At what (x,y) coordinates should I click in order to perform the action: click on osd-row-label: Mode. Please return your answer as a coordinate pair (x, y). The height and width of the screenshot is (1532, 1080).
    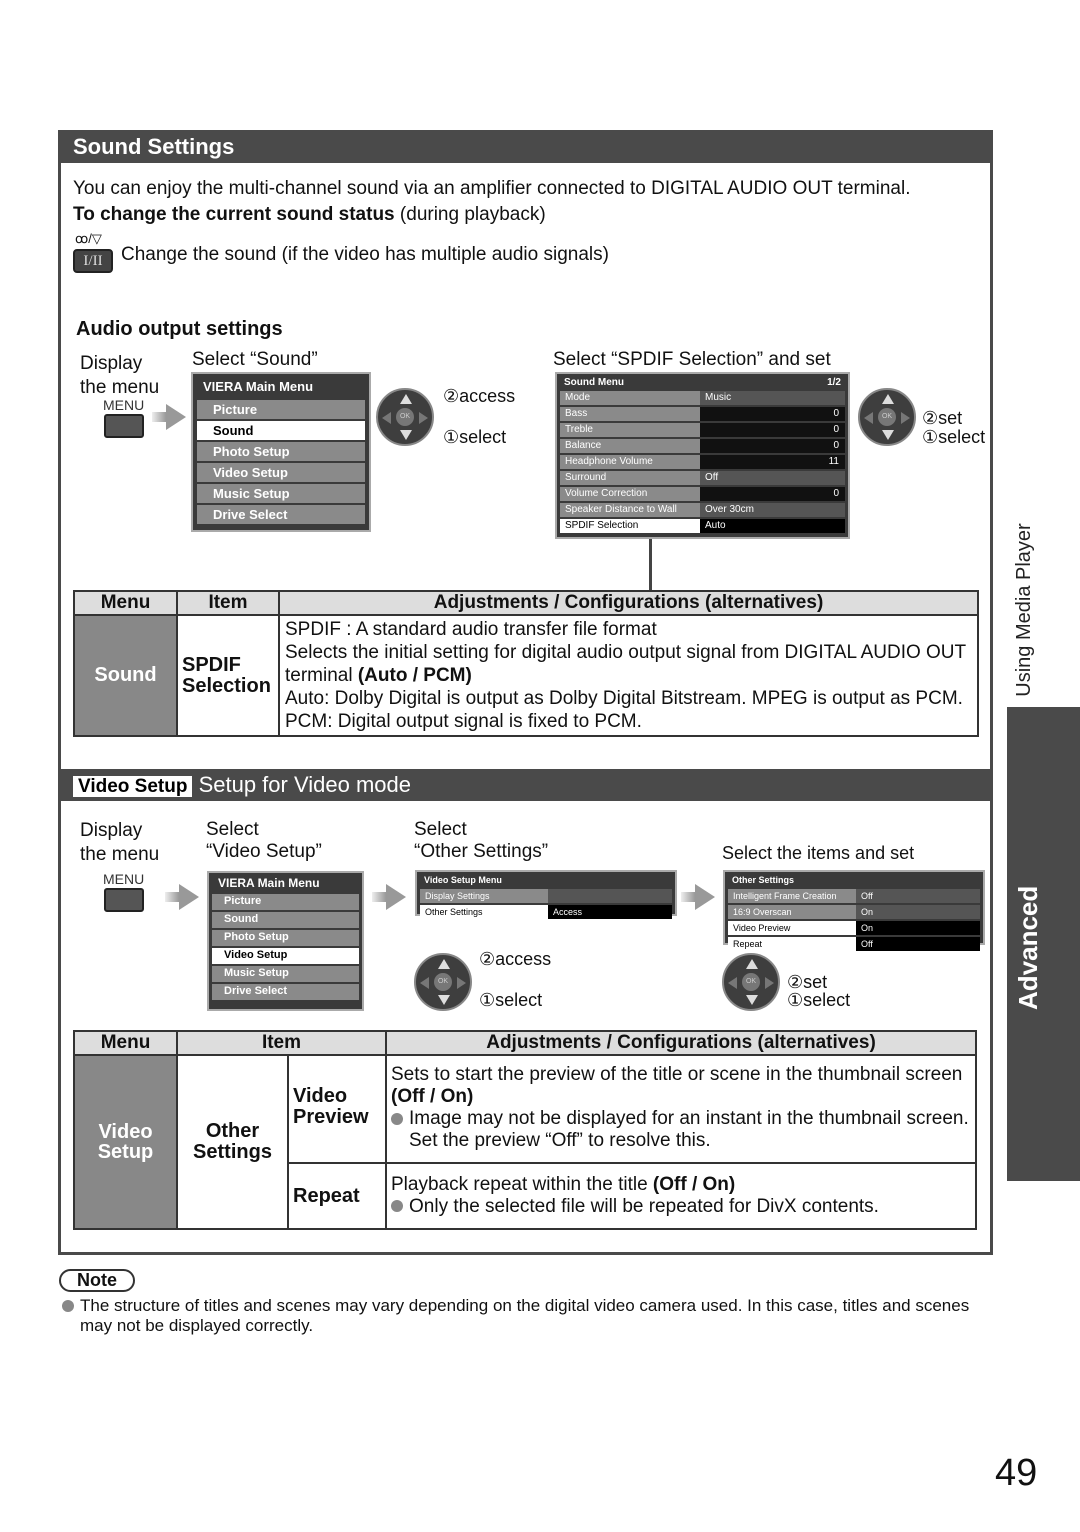
    Looking at the image, I should click on (630, 398).